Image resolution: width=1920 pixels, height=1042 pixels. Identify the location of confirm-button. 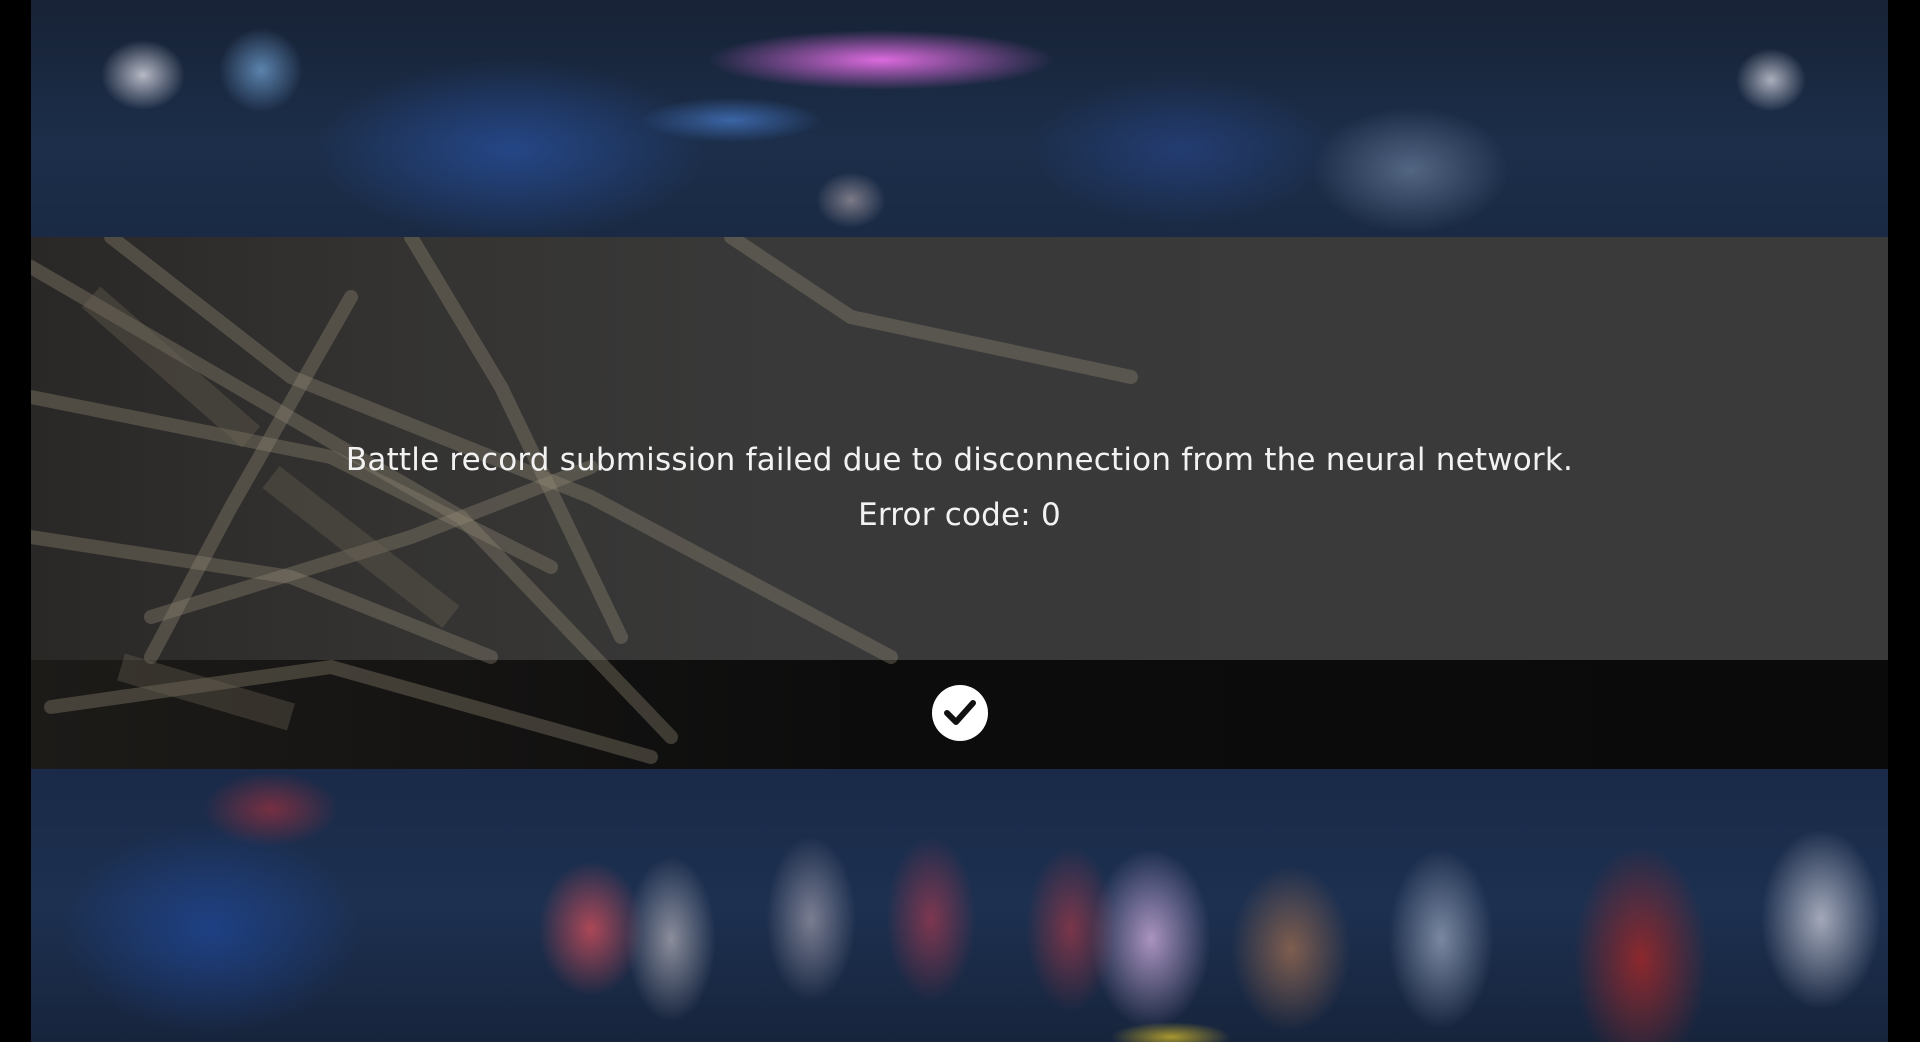
(960, 713).